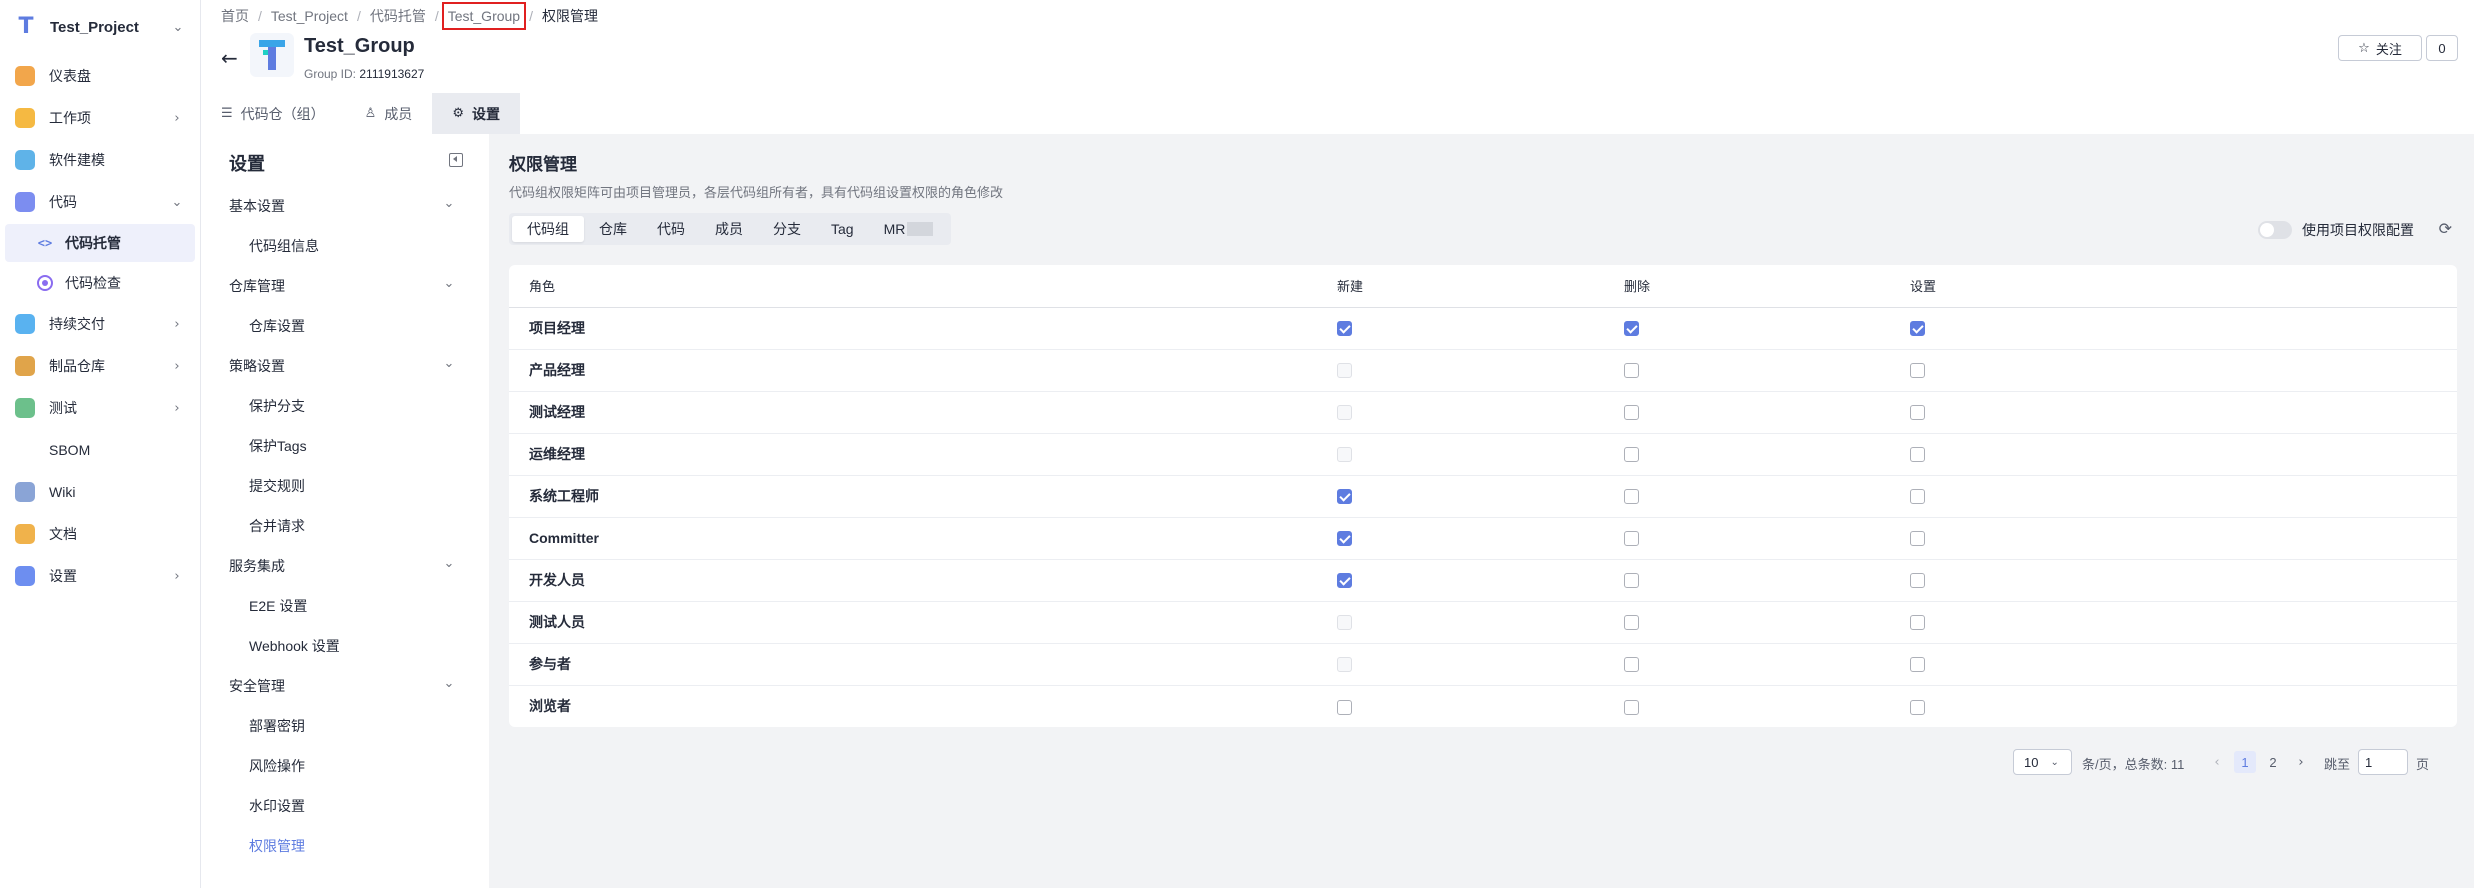 The height and width of the screenshot is (888, 2474). Describe the element at coordinates (2336, 230) in the screenshot. I see `project-permission-toggle: 使用项目权限配置` at that location.